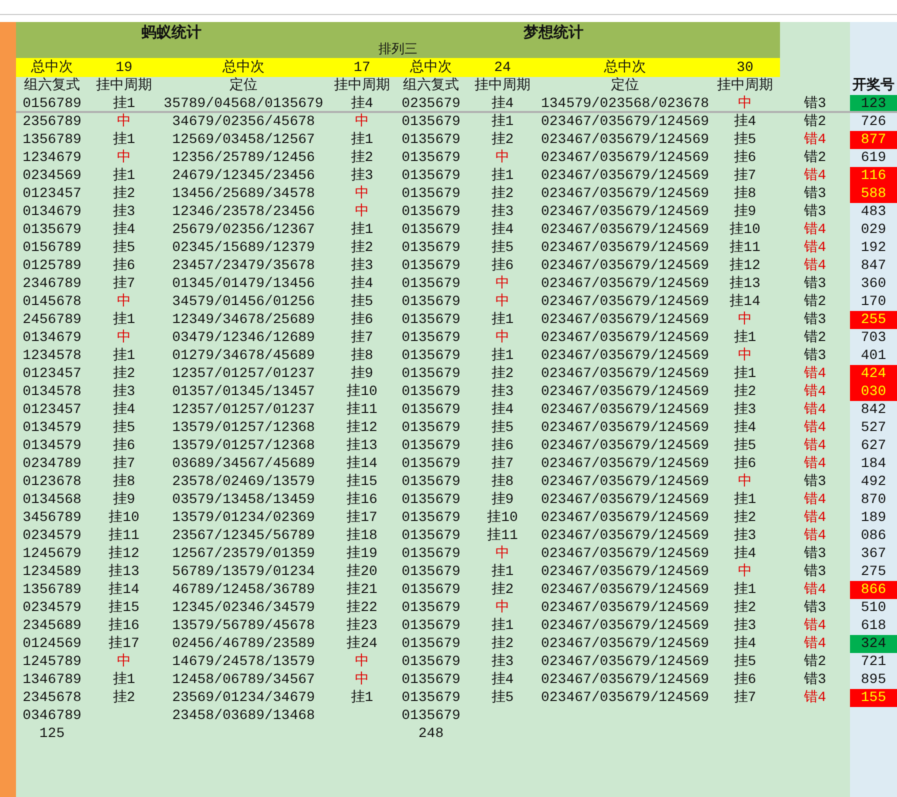 This screenshot has height=797, width=897. I want to click on cycle-cell-text: 挂15, so click(124, 608).